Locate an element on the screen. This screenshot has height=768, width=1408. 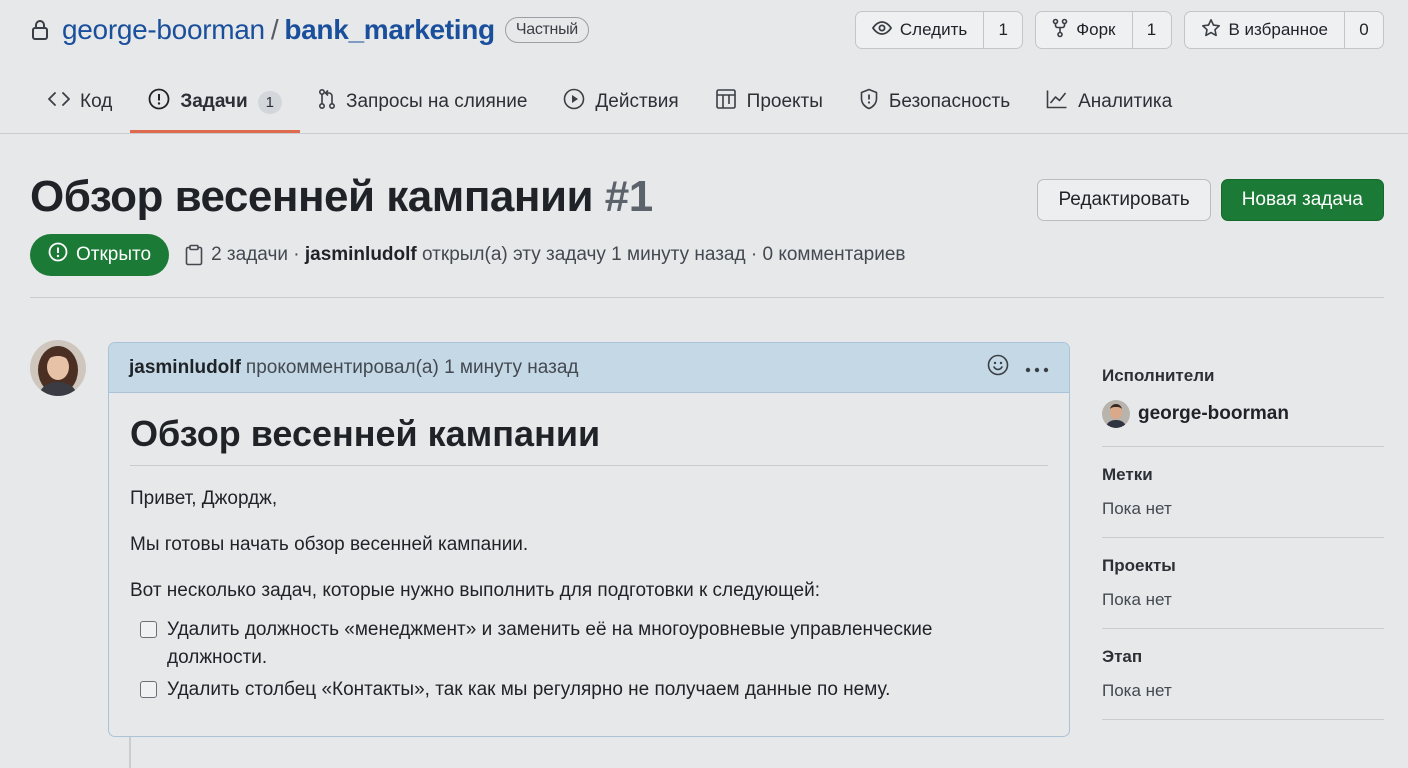
issue-title-text: Обзор весенней кампании is located at coordinates (312, 196).